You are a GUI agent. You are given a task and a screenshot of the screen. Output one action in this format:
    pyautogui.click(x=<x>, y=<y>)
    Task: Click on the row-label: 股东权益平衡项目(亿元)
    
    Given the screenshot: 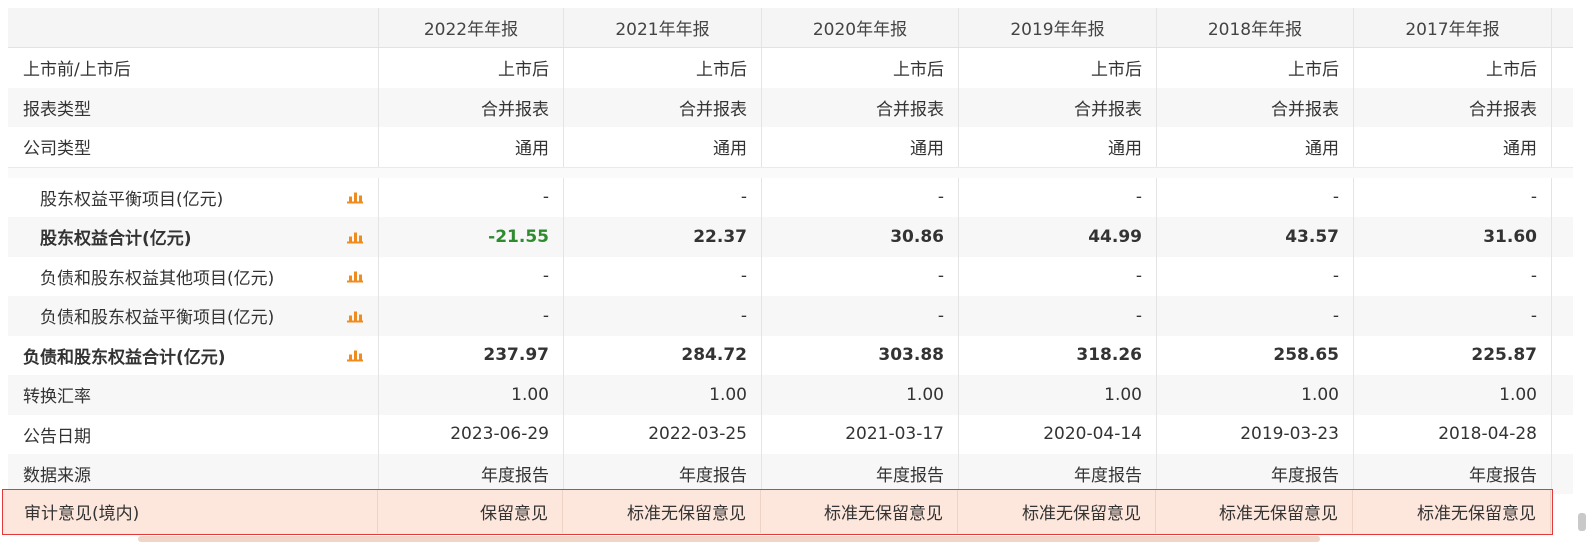 What is the action you would take?
    pyautogui.click(x=132, y=199)
    